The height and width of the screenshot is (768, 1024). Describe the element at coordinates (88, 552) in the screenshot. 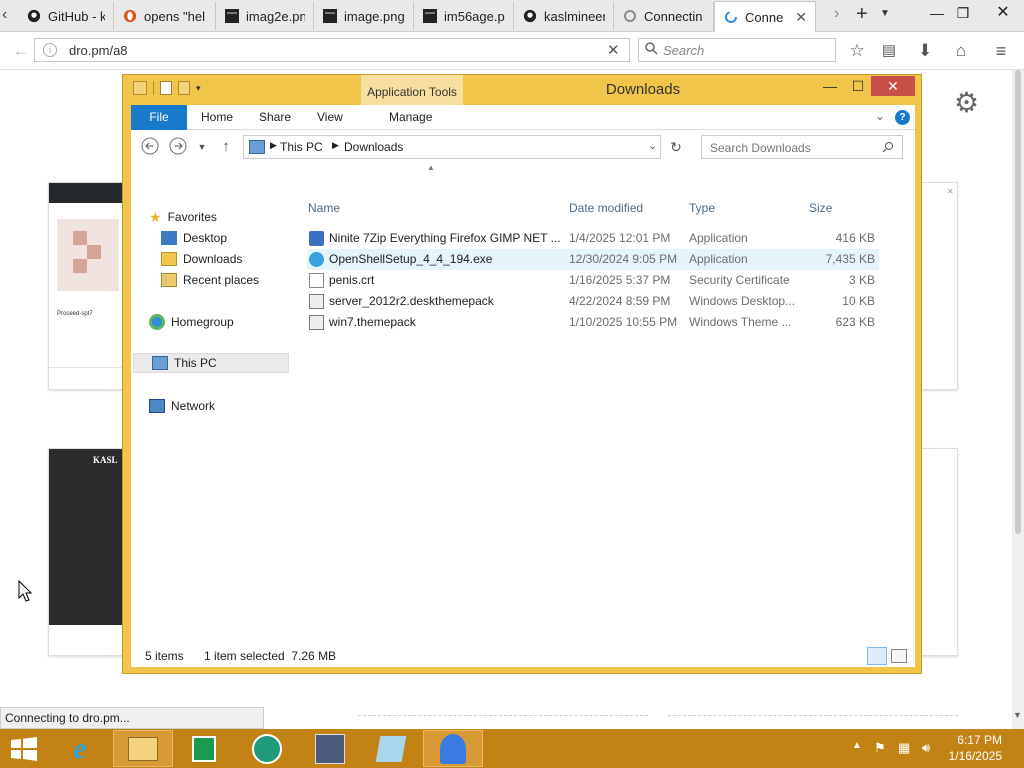

I see `thumbnail-card-dark: KASL` at that location.